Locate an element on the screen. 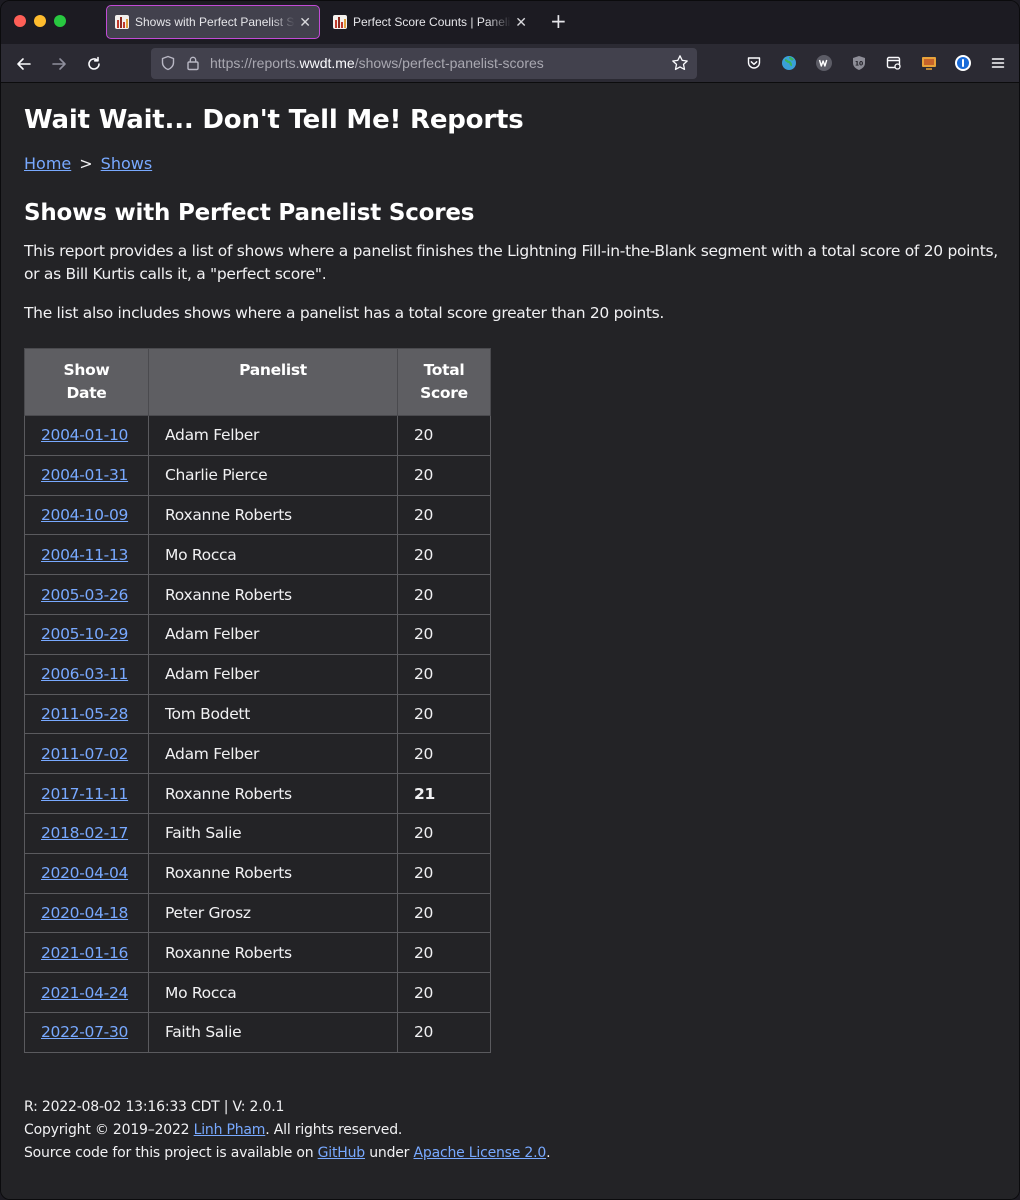  total-score-cell-highlighted: 21 is located at coordinates (444, 793).